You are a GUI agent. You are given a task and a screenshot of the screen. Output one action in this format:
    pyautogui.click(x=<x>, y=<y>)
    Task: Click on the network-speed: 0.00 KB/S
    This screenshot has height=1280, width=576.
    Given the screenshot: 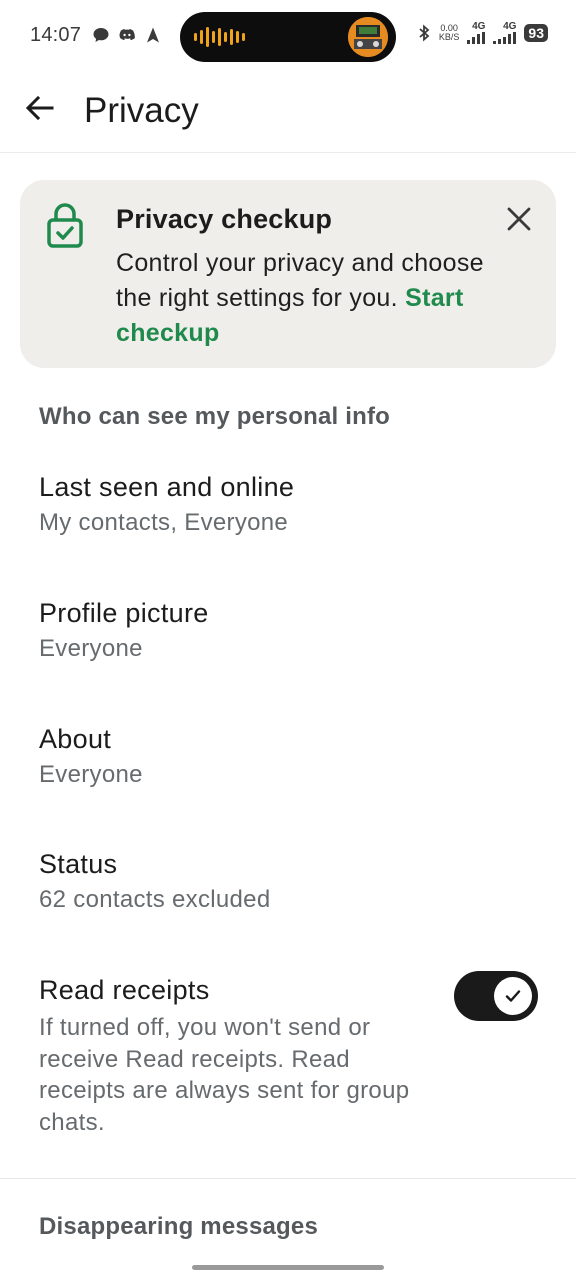 What is the action you would take?
    pyautogui.click(x=449, y=33)
    